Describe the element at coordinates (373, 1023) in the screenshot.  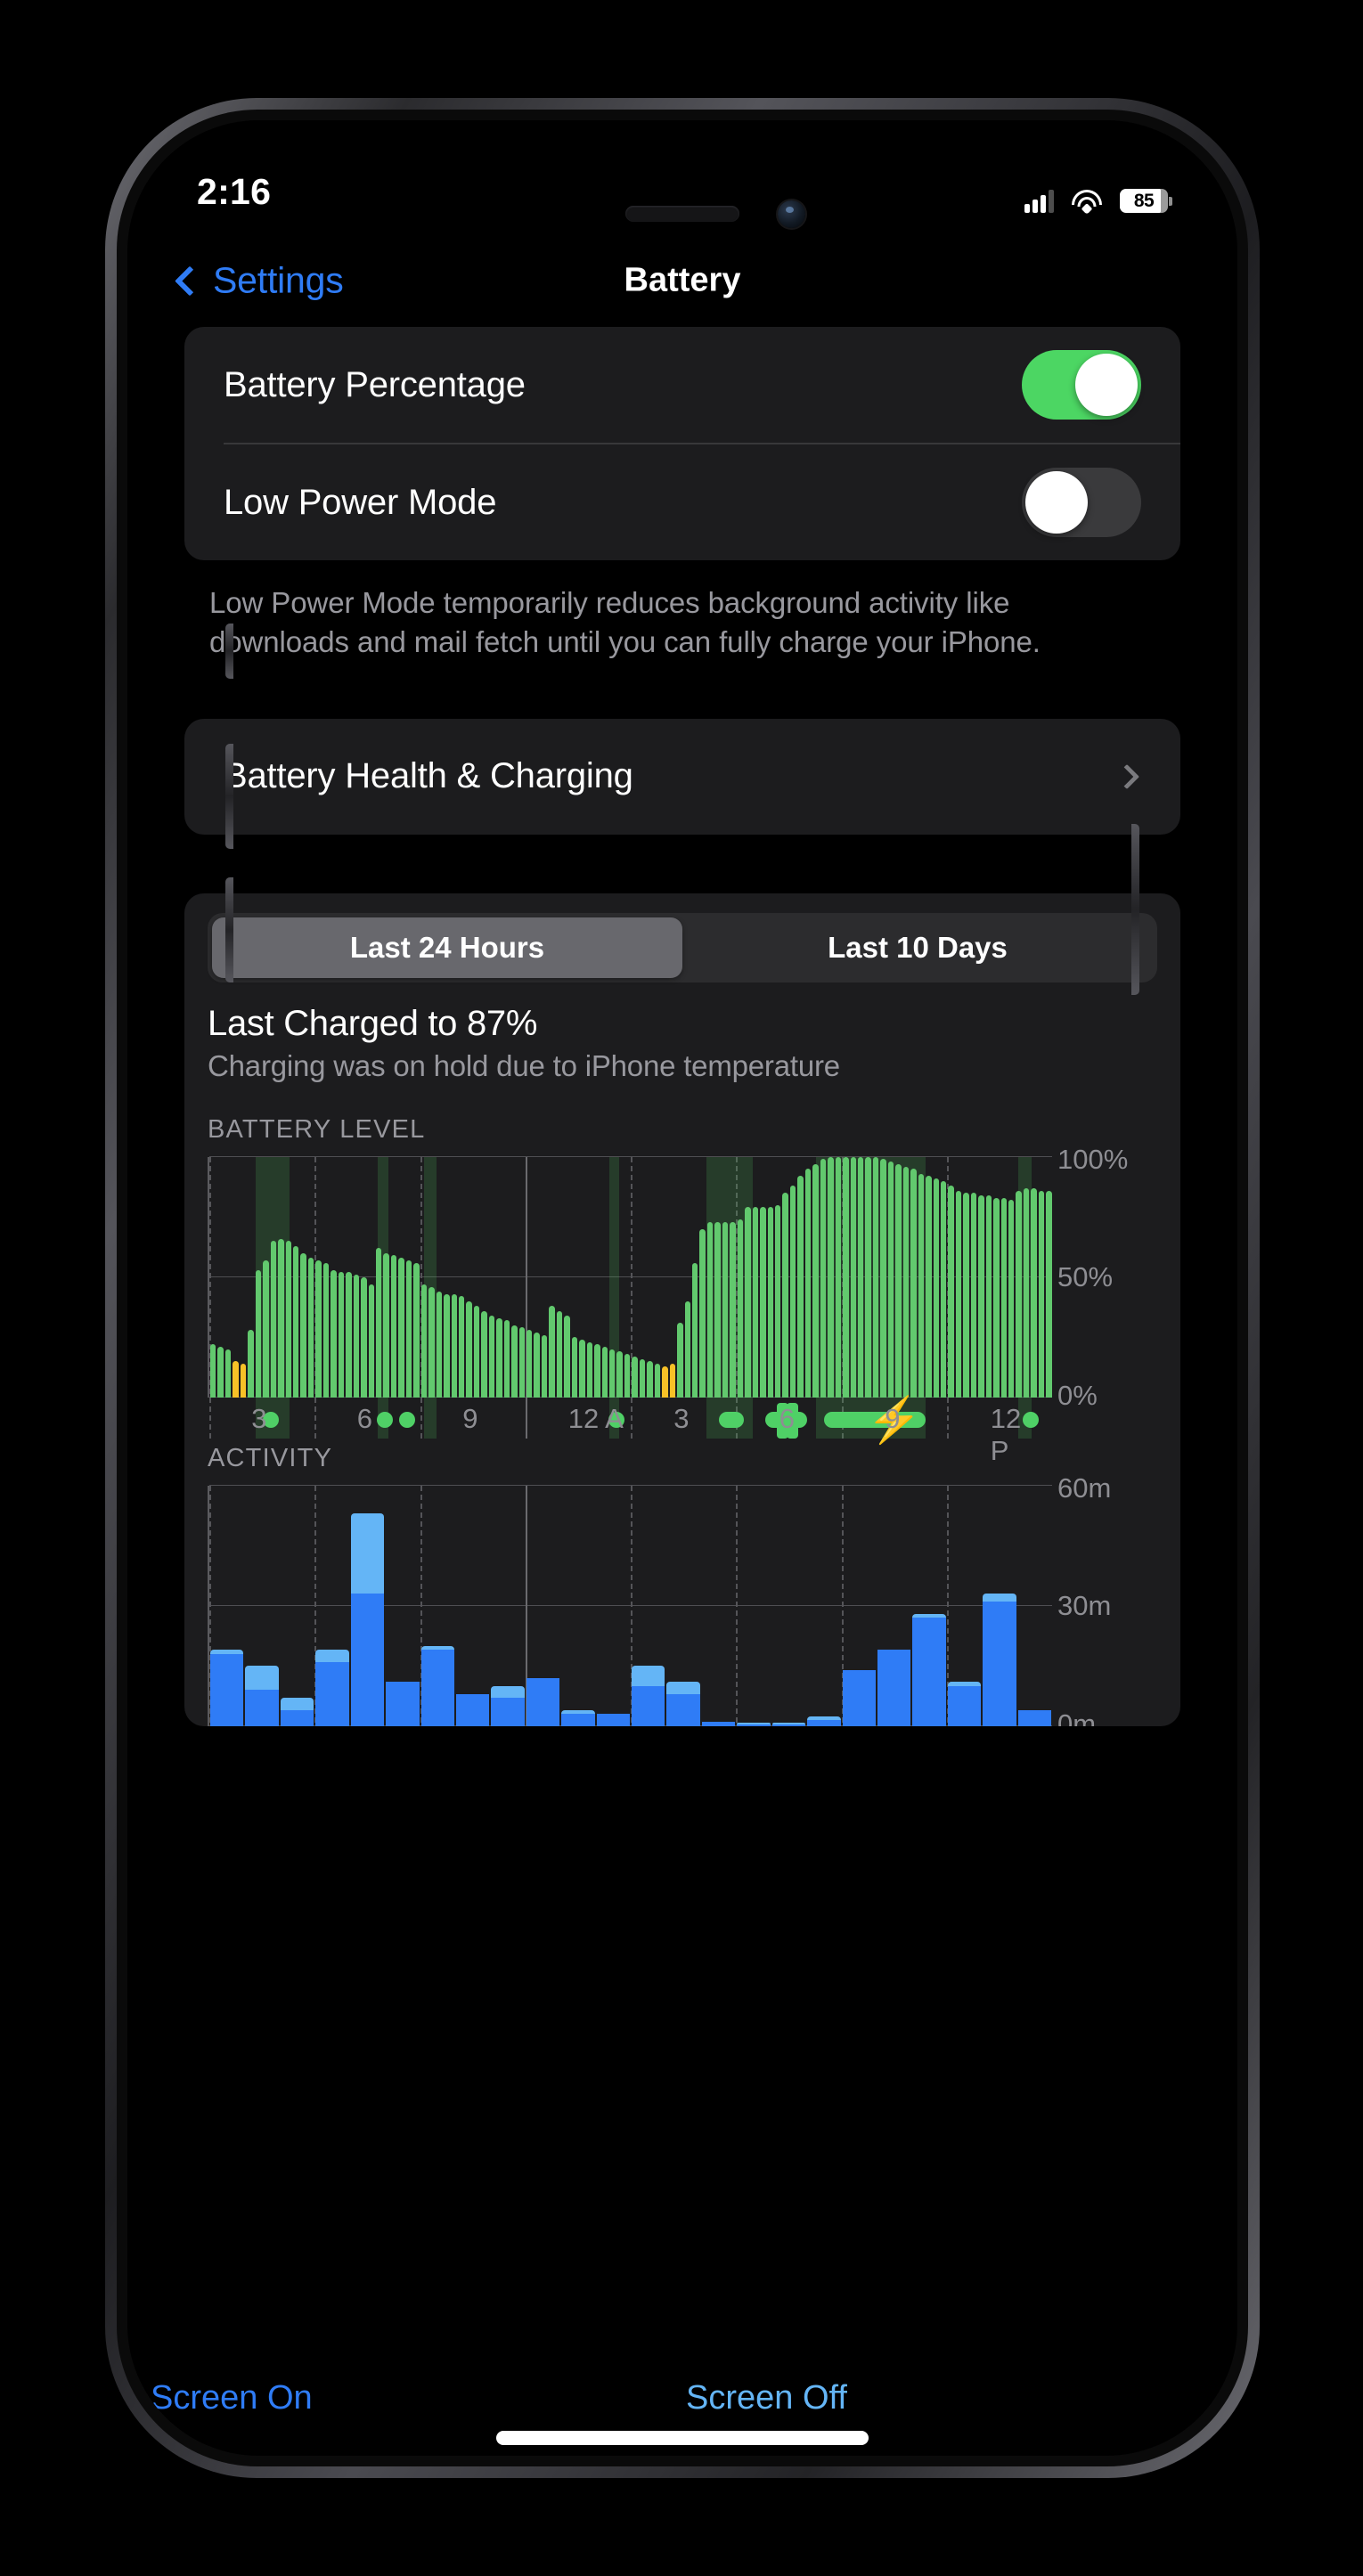
I see `last-charged-title: Last Charged to 87%` at that location.